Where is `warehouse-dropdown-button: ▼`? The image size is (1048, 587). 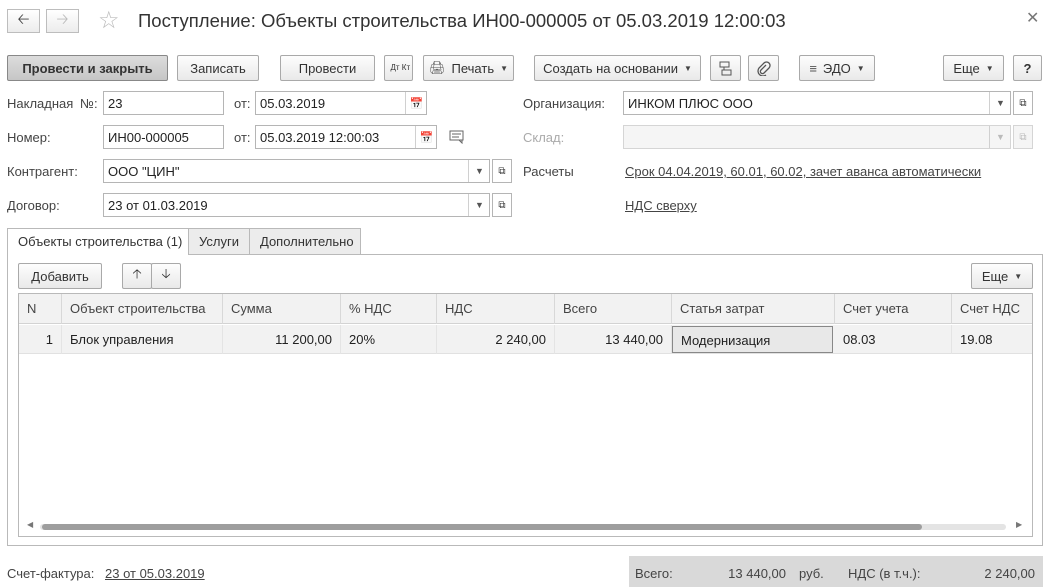 warehouse-dropdown-button: ▼ is located at coordinates (999, 137).